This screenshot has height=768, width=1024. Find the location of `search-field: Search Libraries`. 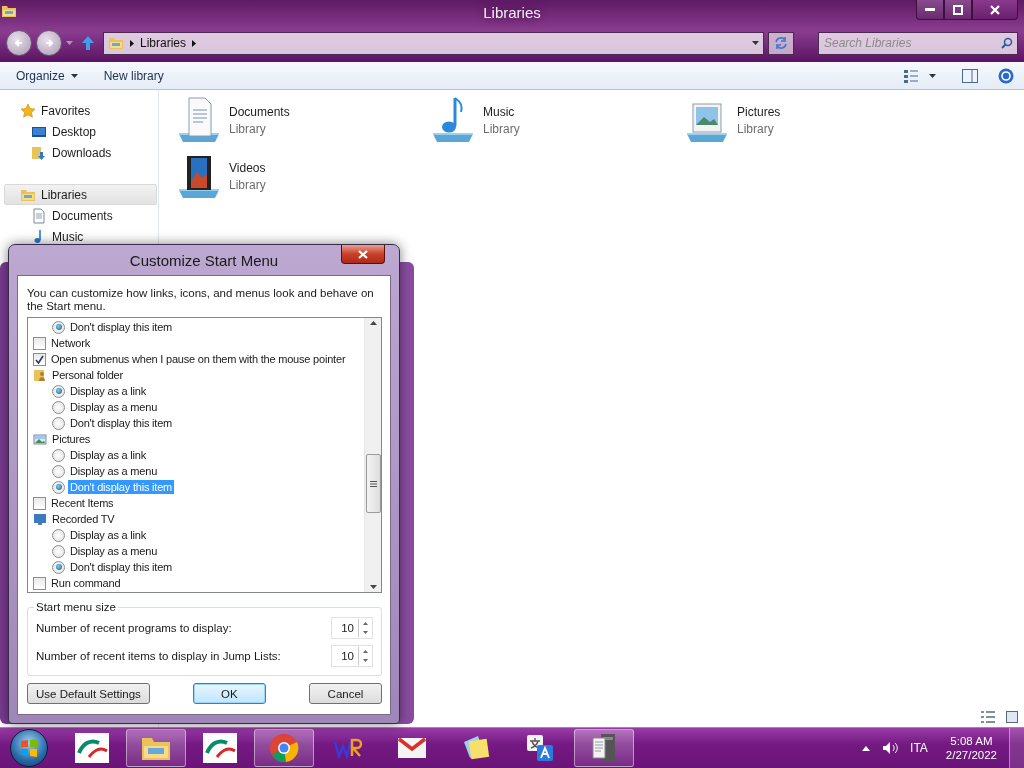

search-field: Search Libraries is located at coordinates (918, 43).